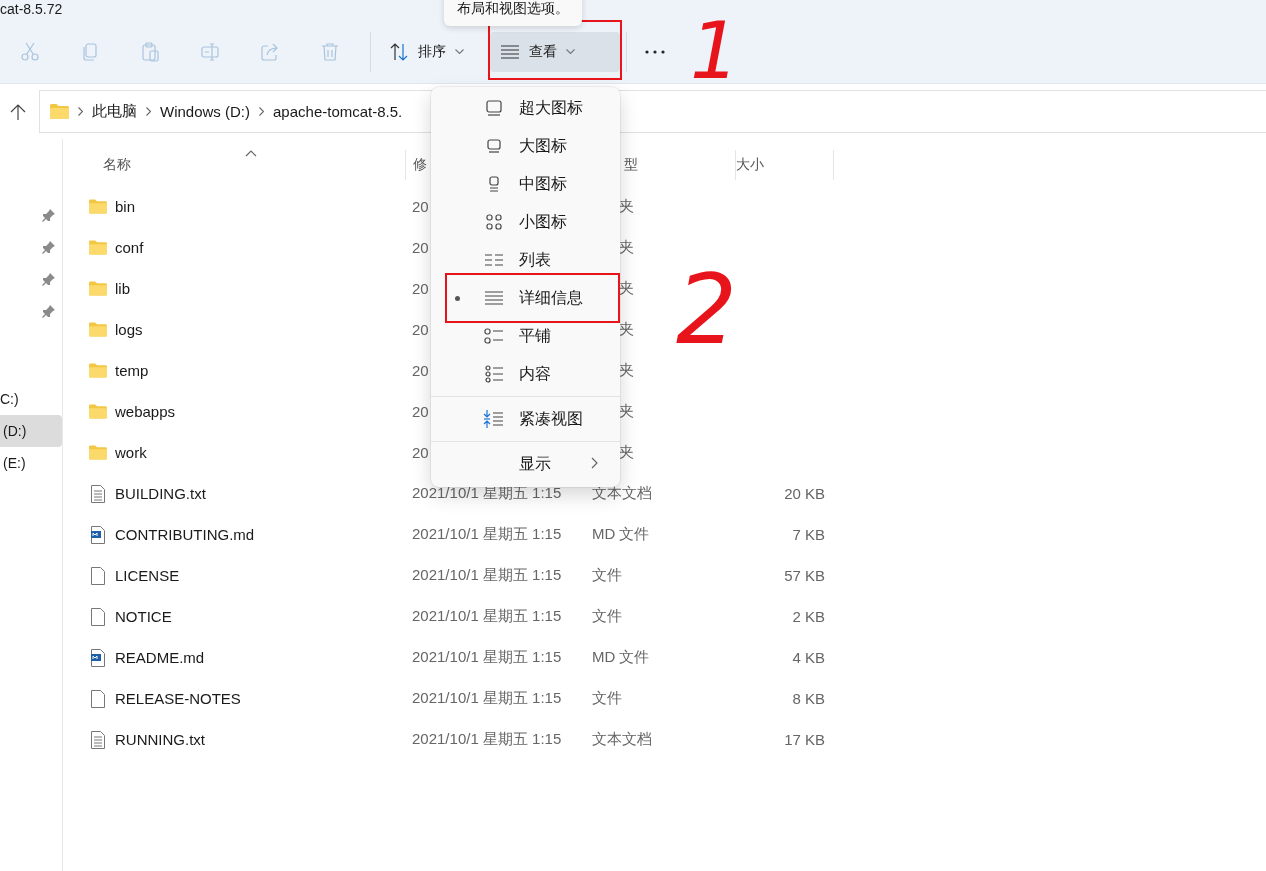  What do you see at coordinates (129, 247) in the screenshot?
I see `file-name: conf` at bounding box center [129, 247].